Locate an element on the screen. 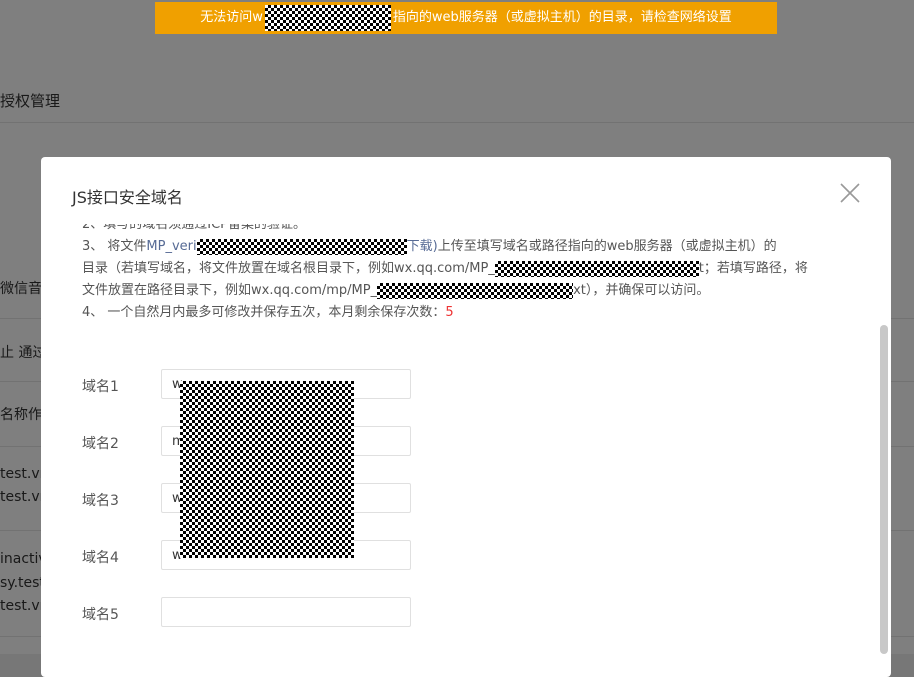 This screenshot has height=677, width=914. banner-text-prefix: 无法访问w is located at coordinates (231, 17).